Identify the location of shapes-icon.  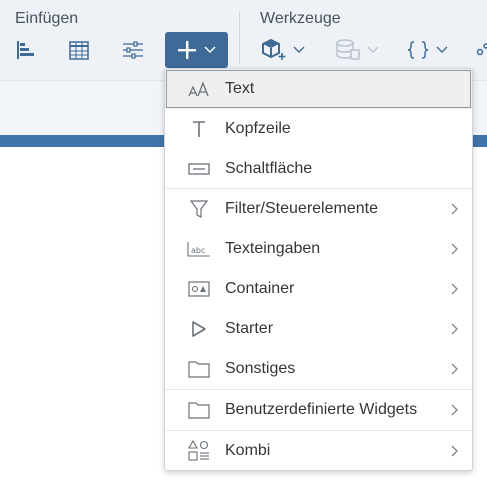
(199, 451).